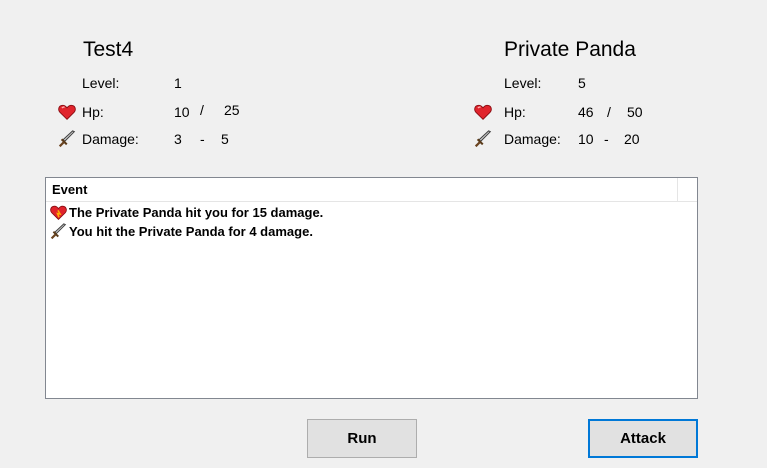  What do you see at coordinates (93, 112) in the screenshot?
I see `player-hp-label: Hp:` at bounding box center [93, 112].